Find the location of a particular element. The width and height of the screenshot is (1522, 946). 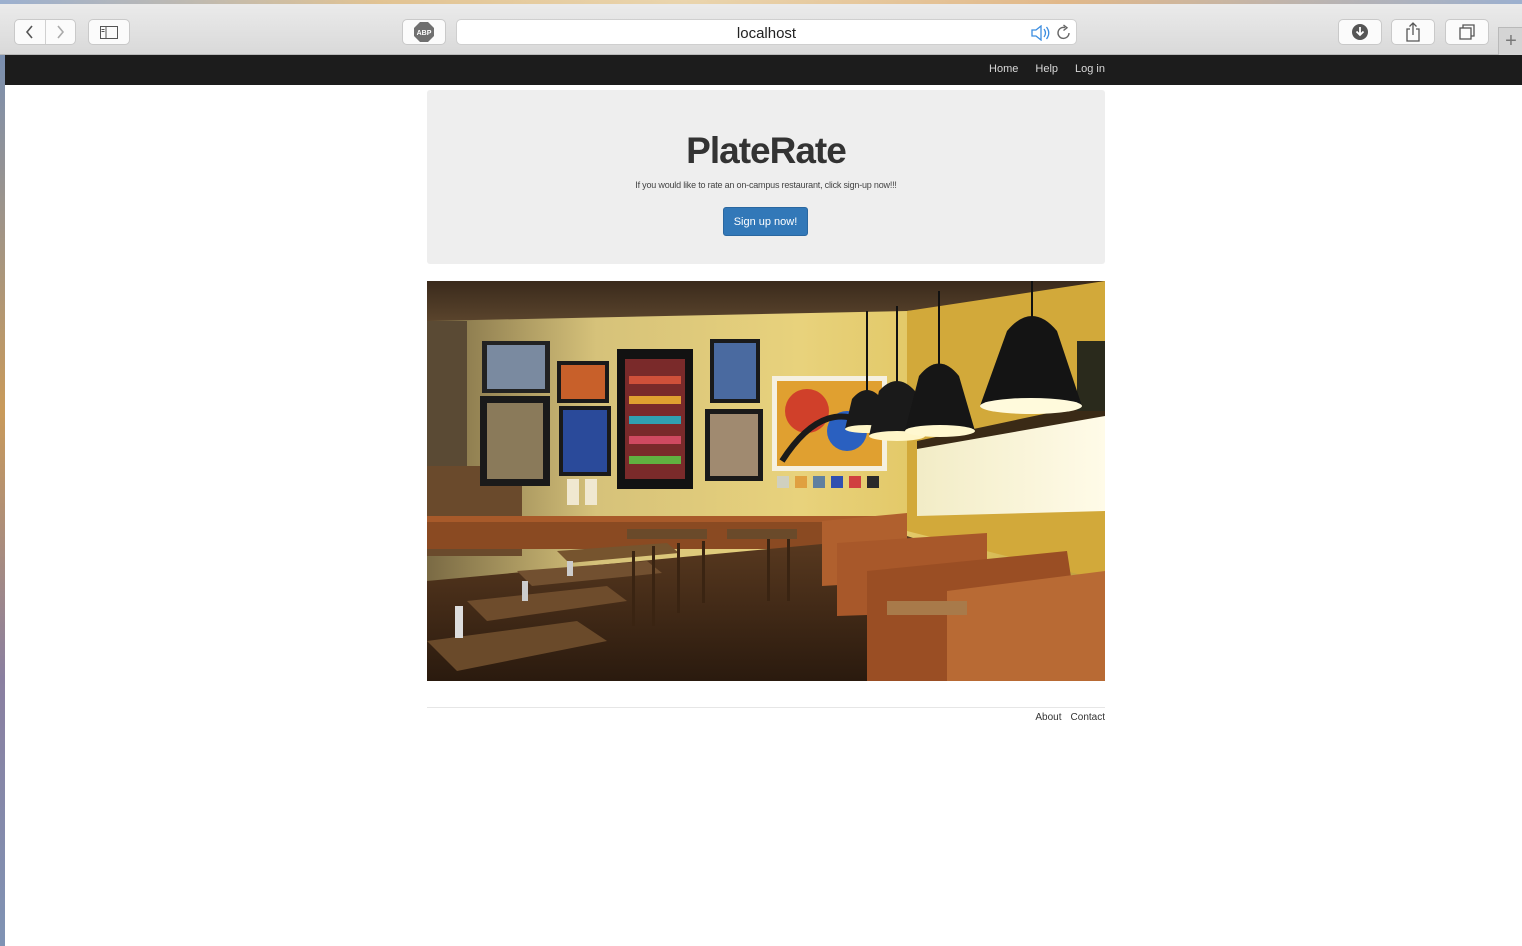

tabs-icon is located at coordinates (1467, 32).